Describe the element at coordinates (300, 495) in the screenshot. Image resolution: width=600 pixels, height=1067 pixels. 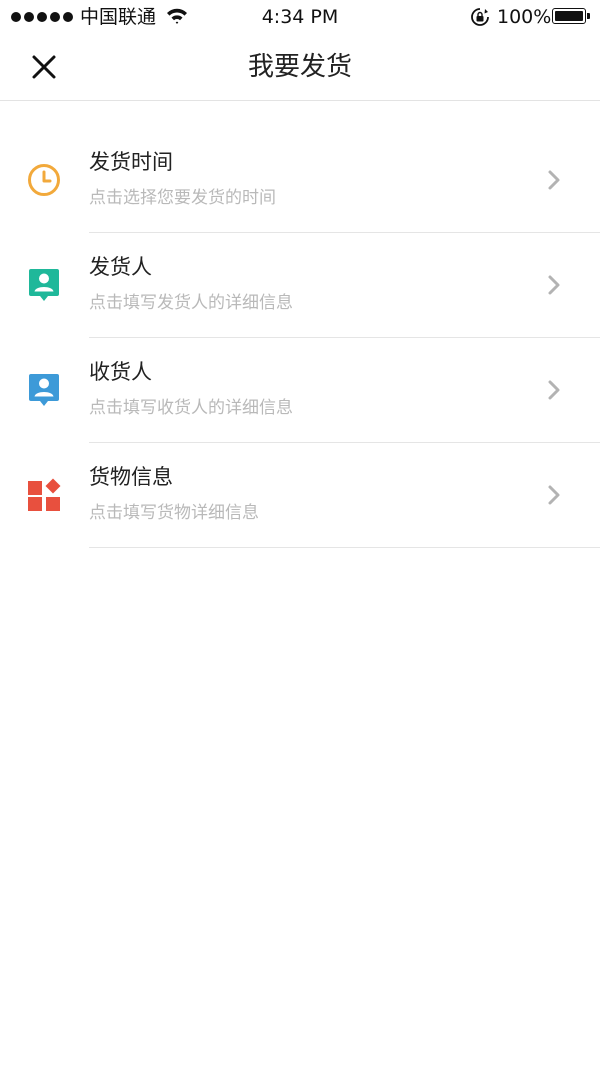
I see `list-item-goods-info: 货物信息 点击填写货物详细信息` at that location.